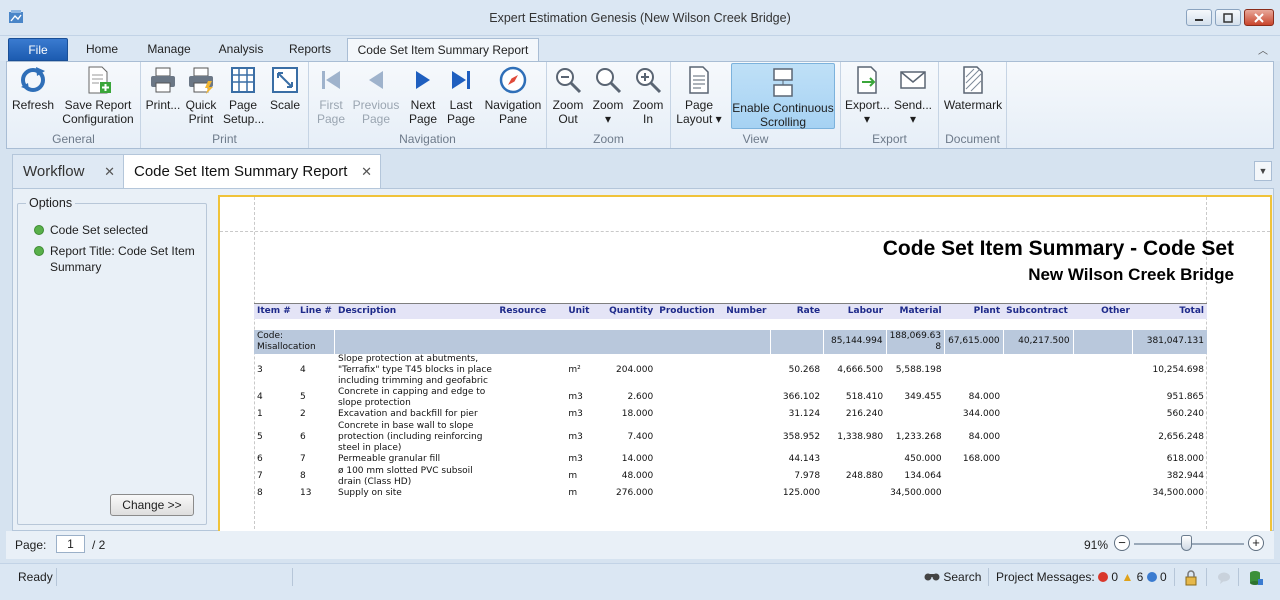 The image size is (1280, 600). Describe the element at coordinates (51, 203) in the screenshot. I see `options-legend: Options` at that location.